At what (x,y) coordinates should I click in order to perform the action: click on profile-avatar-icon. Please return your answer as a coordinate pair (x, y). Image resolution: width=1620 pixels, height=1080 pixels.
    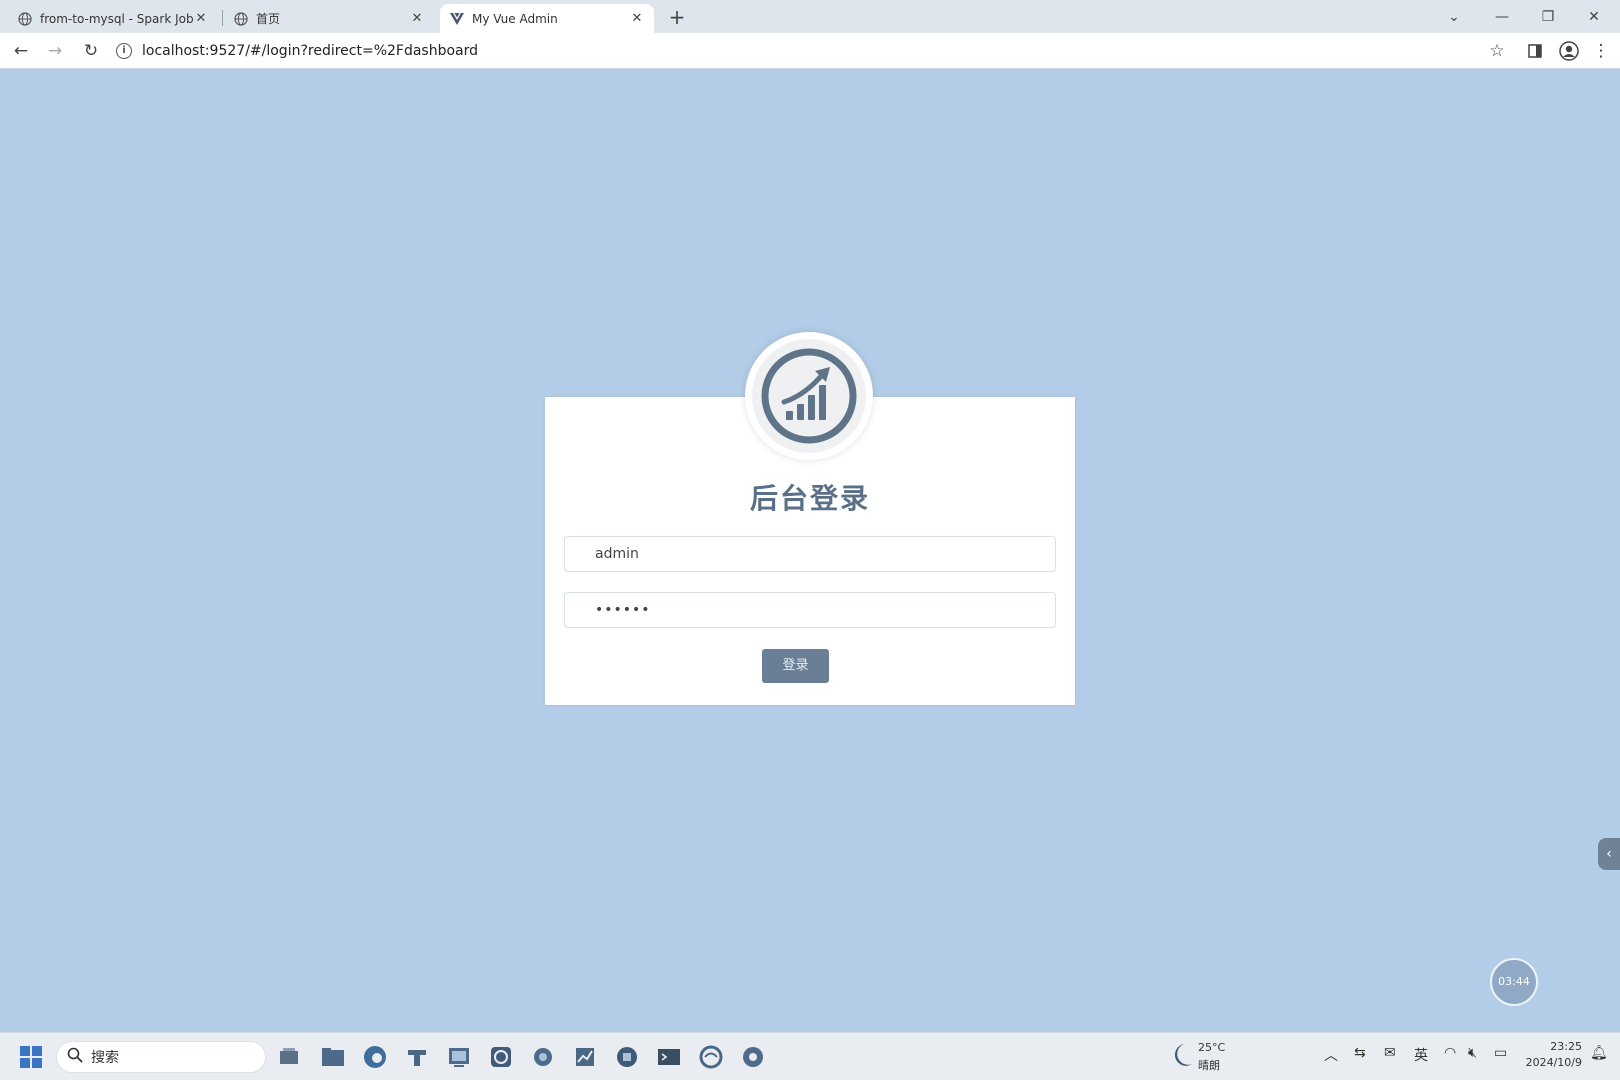
    Looking at the image, I should click on (1569, 51).